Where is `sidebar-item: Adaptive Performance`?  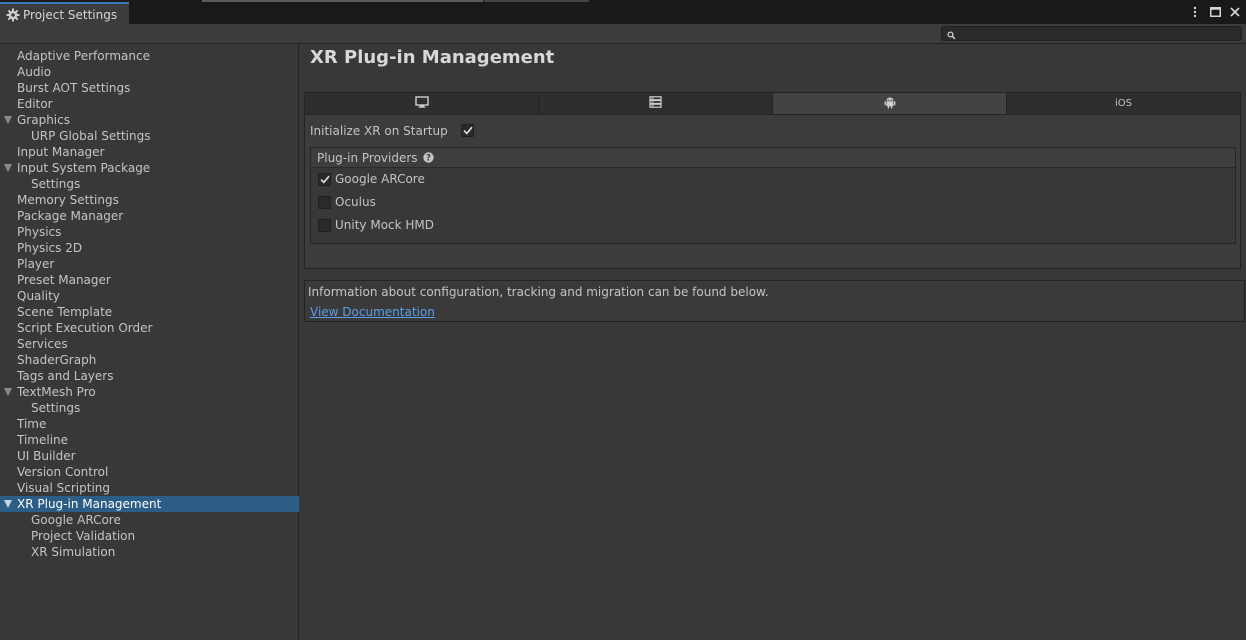
sidebar-item: Adaptive Performance is located at coordinates (149, 56).